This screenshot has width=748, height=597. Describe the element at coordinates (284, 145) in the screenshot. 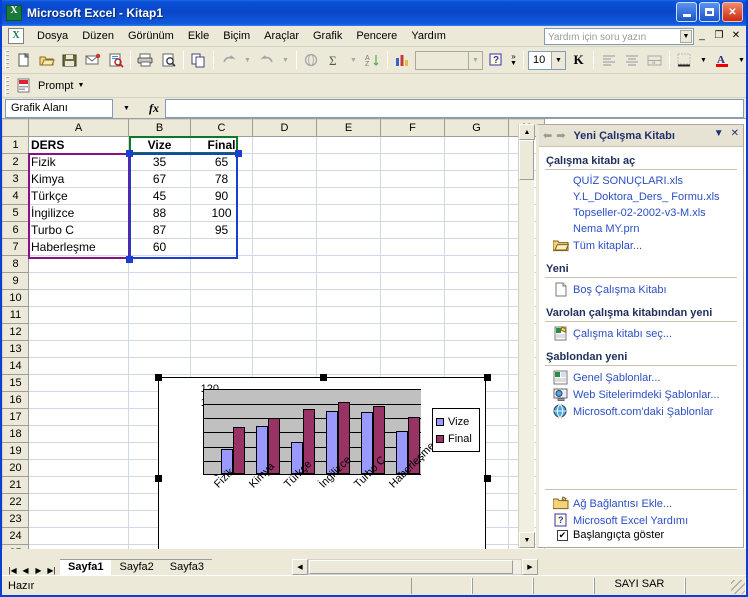

I see `cell-d1` at that location.